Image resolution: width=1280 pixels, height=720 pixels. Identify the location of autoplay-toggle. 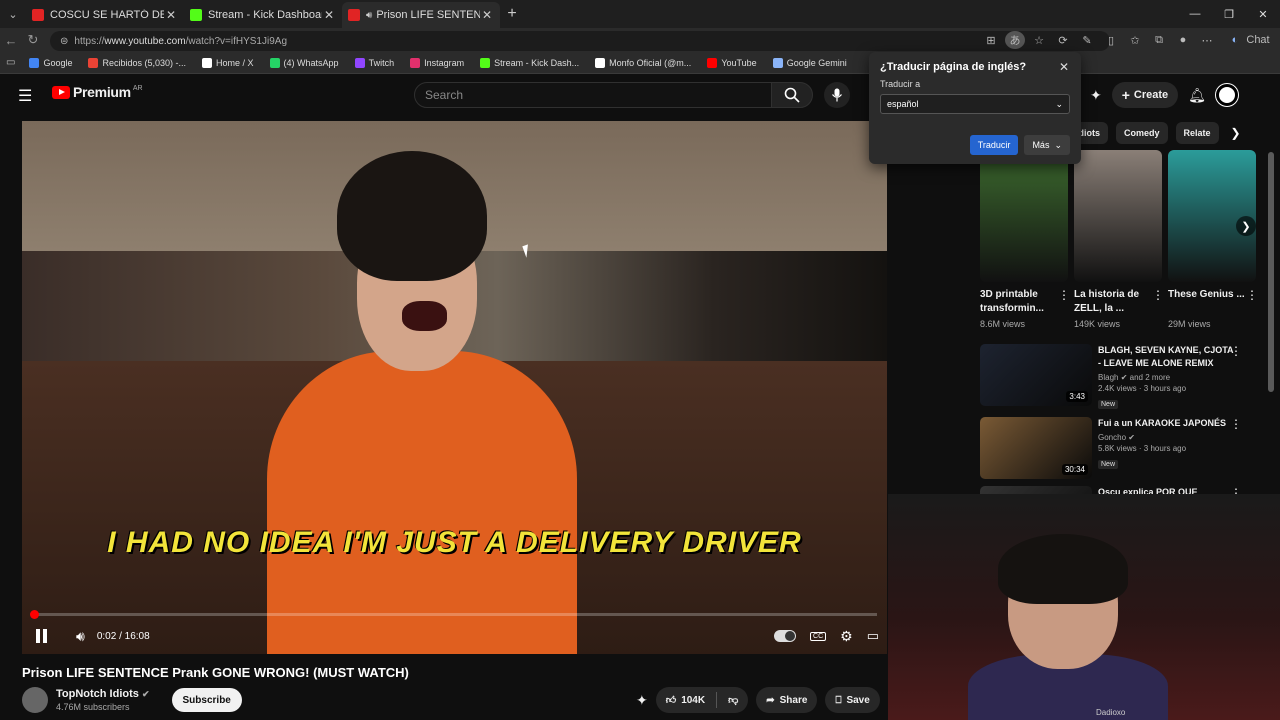
(785, 636).